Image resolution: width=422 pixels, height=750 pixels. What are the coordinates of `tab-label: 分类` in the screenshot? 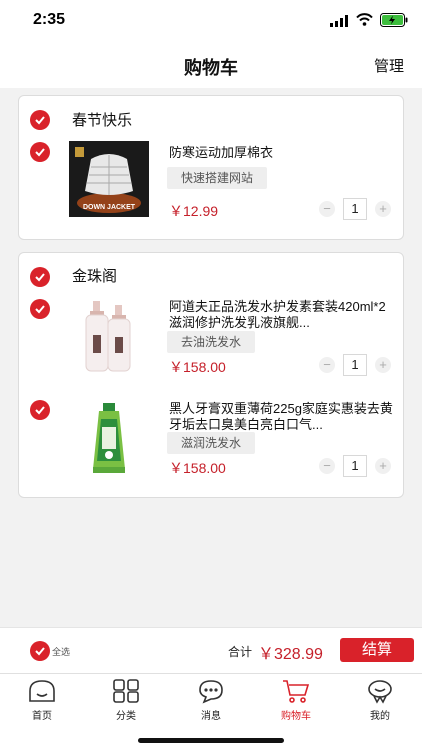 It's located at (126, 716).